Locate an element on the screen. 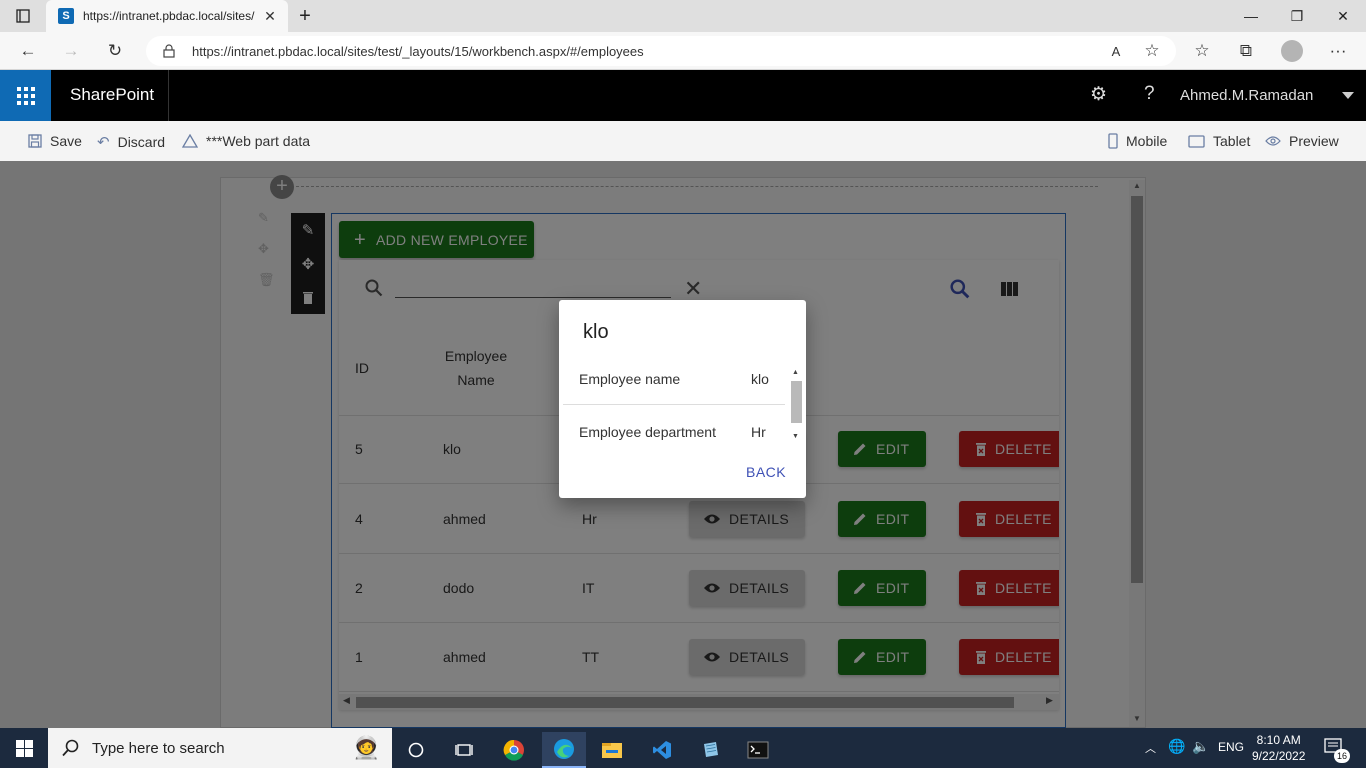 The width and height of the screenshot is (1366, 768). webpart-data-button: ***Web part data is located at coordinates (246, 141).